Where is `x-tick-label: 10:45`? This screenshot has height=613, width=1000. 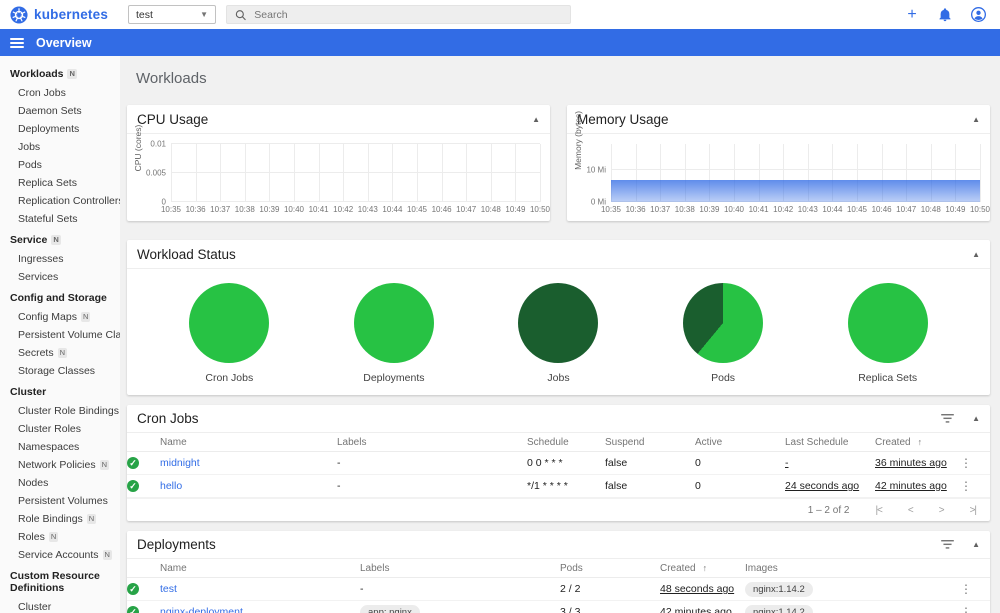
x-tick-label: 10:45 is located at coordinates (857, 209).